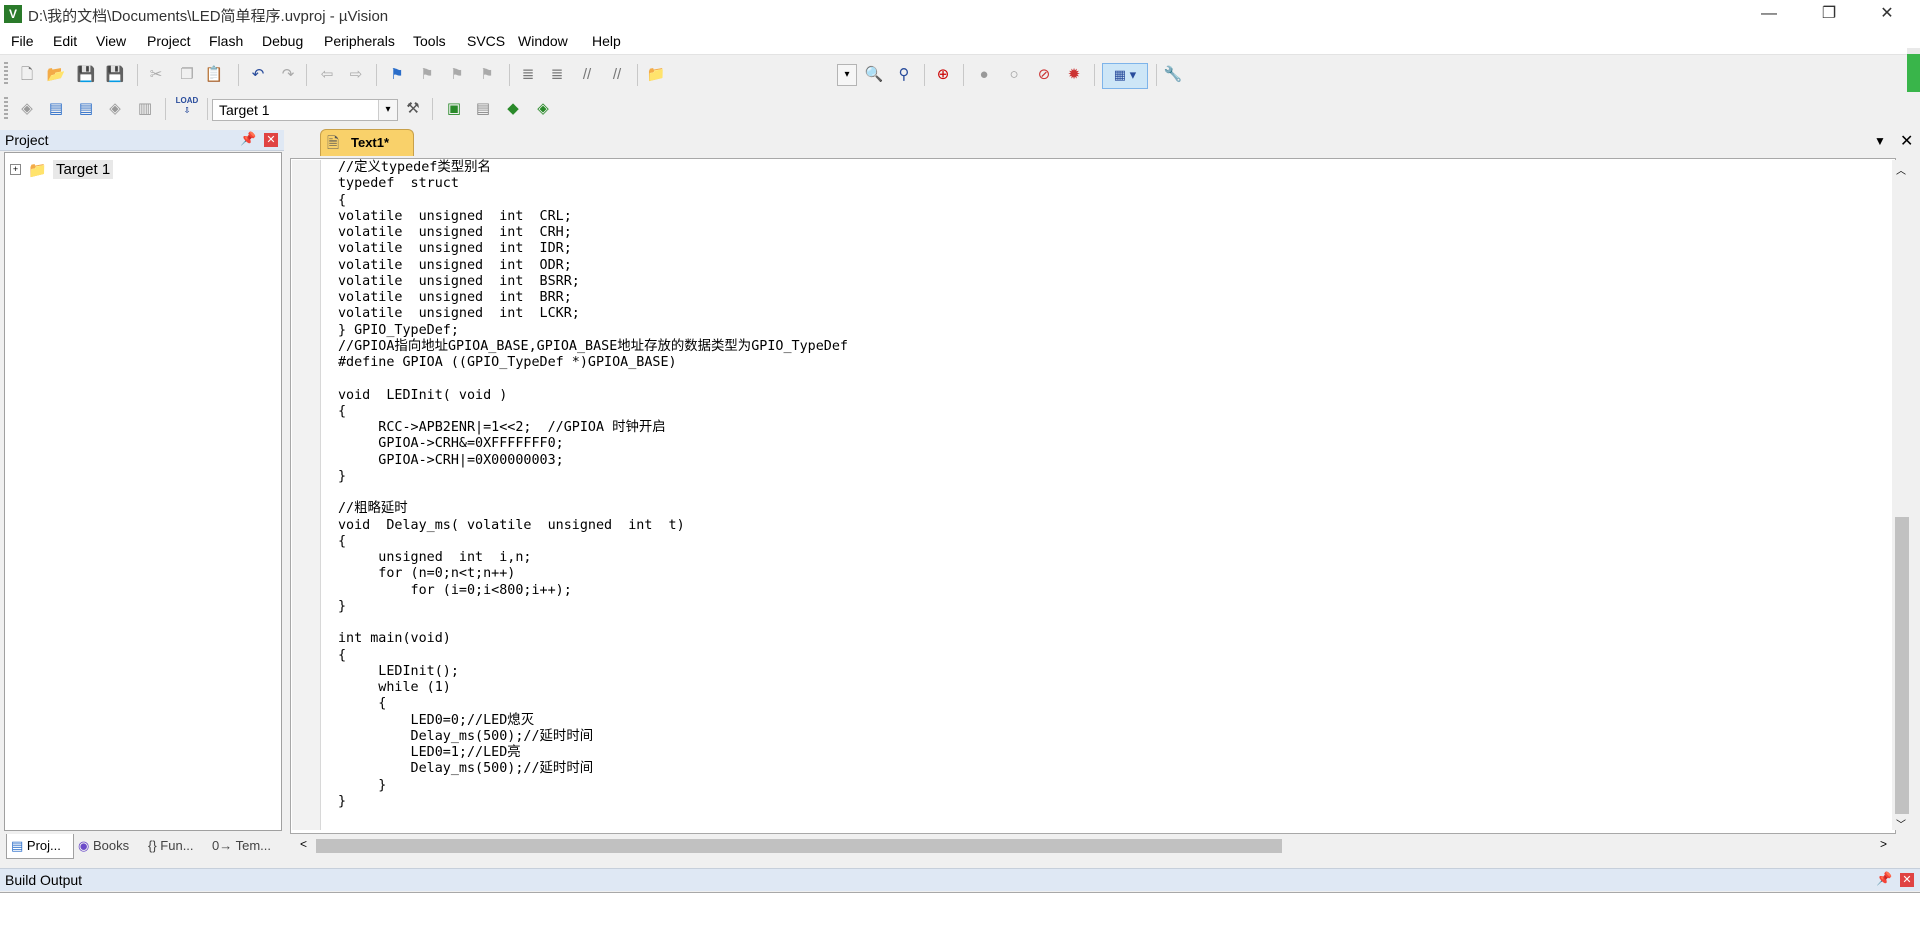 The width and height of the screenshot is (1920, 926). Describe the element at coordinates (1880, 141) in the screenshot. I see `tab-list-chevron-down-icon: ▼` at that location.